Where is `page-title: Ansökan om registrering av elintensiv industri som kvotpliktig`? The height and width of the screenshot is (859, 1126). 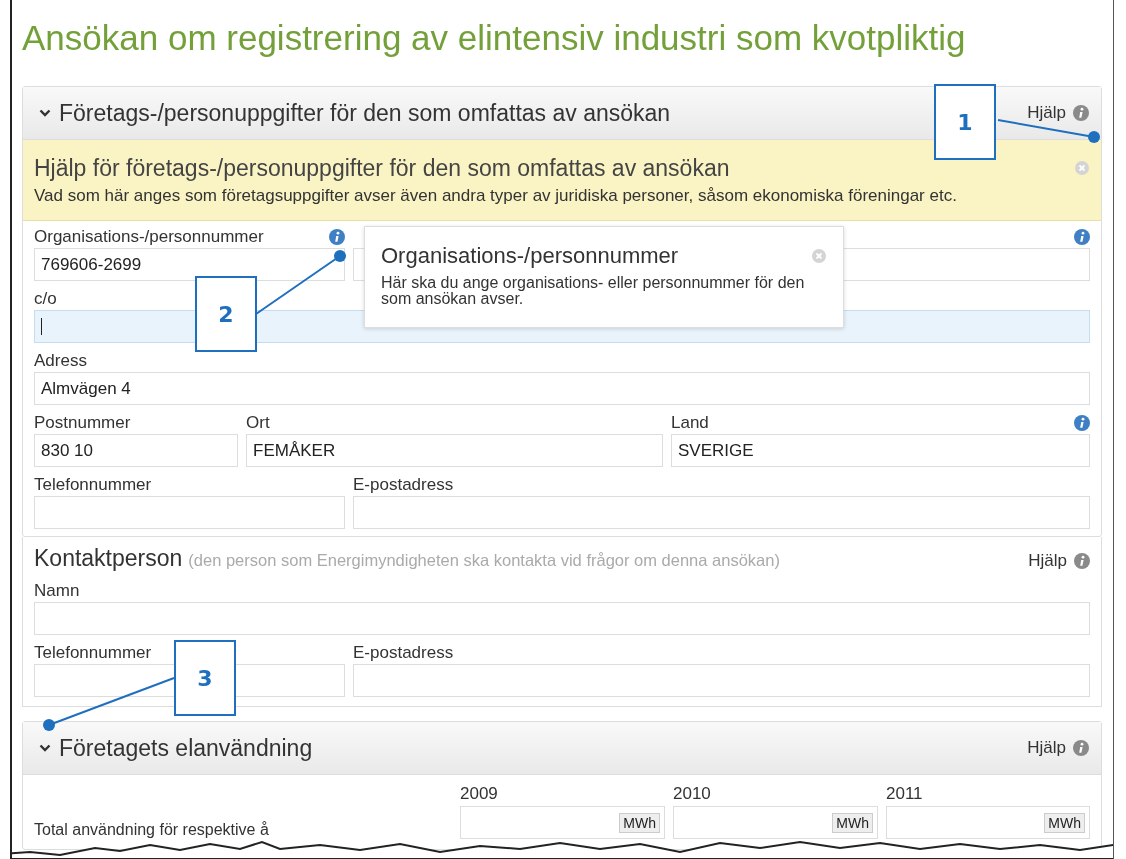
page-title: Ansökan om registrering av elintensiv industri som kvotpliktig is located at coordinates (494, 38).